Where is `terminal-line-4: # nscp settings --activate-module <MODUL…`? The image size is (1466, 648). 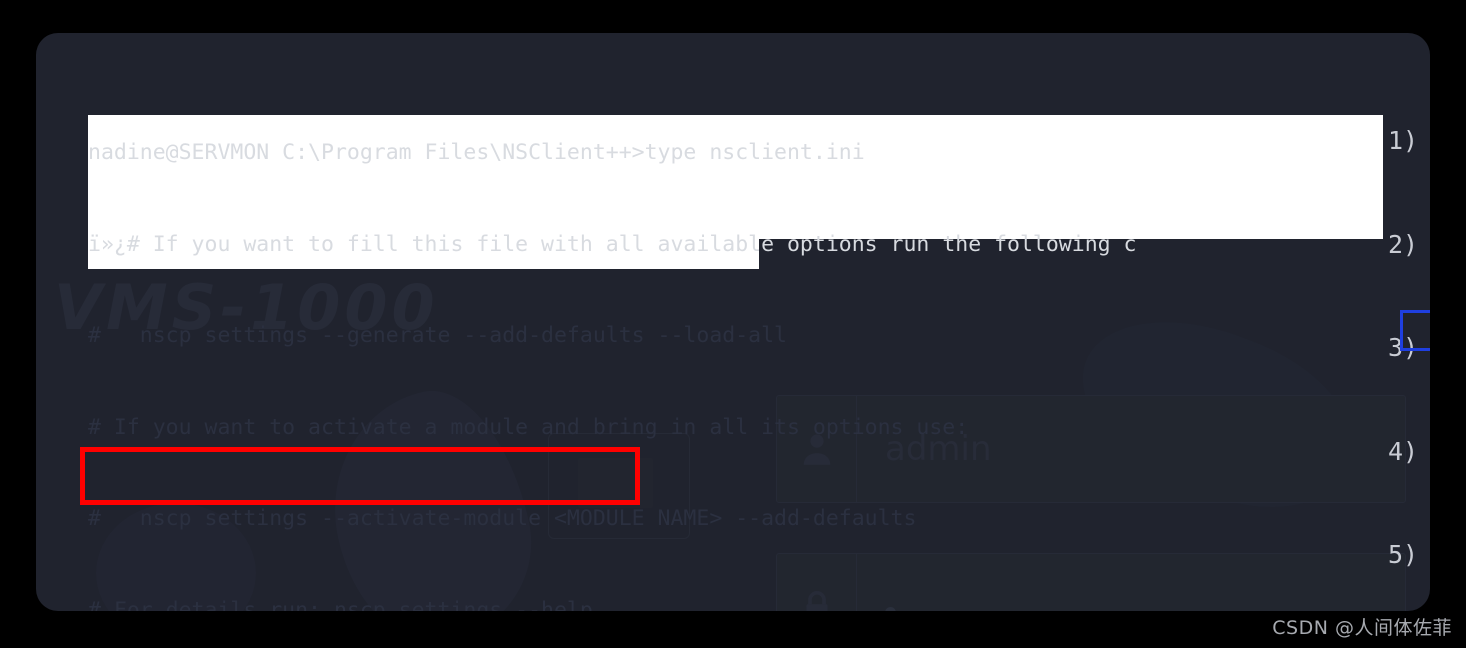 terminal-line-4: # nscp settings --activate-module <MODUL… is located at coordinates (502, 518).